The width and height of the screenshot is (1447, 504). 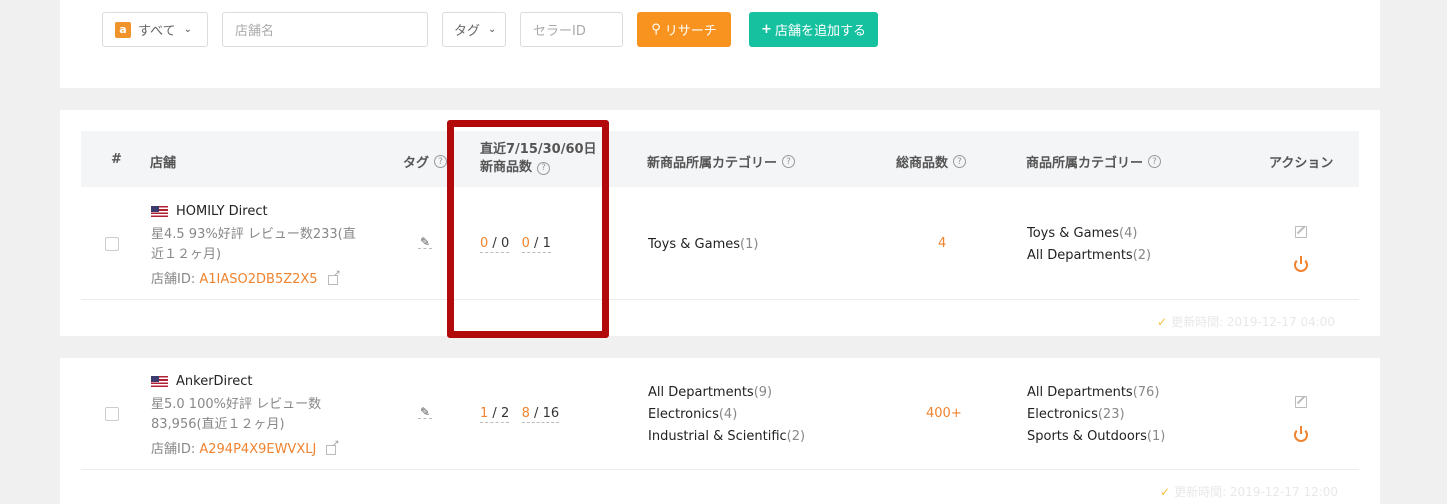 I want to click on header-tag: タグ ?, so click(x=425, y=161).